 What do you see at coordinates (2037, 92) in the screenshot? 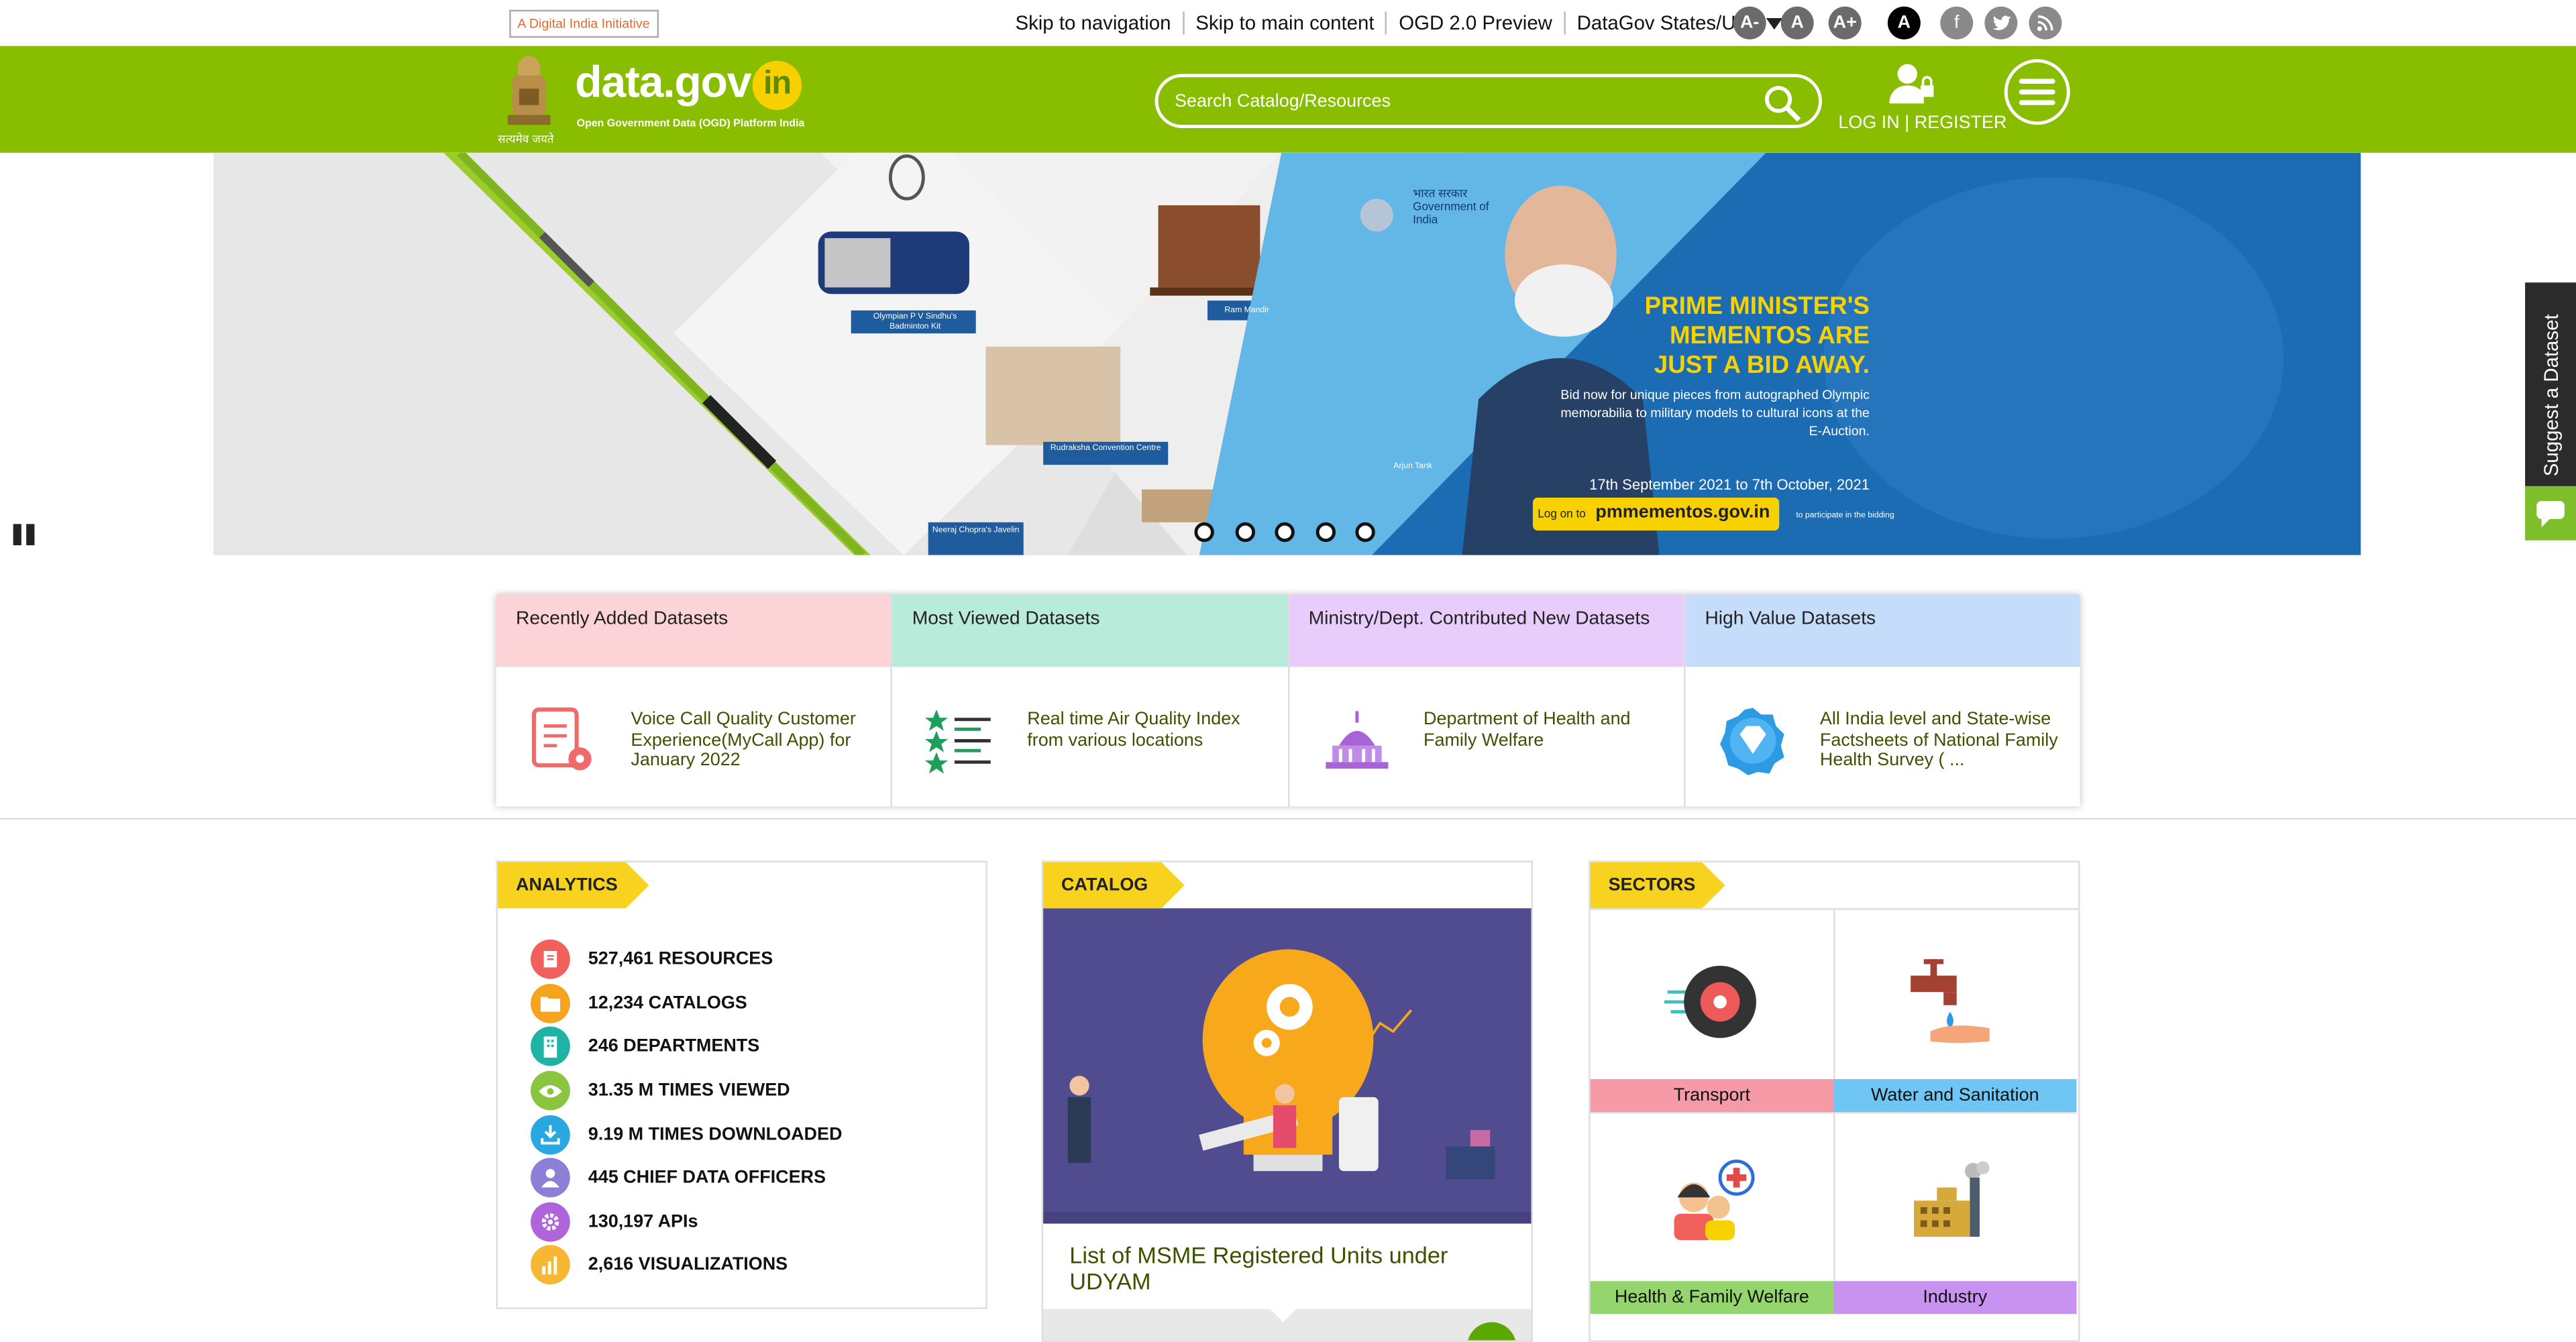
I see `menu-button` at bounding box center [2037, 92].